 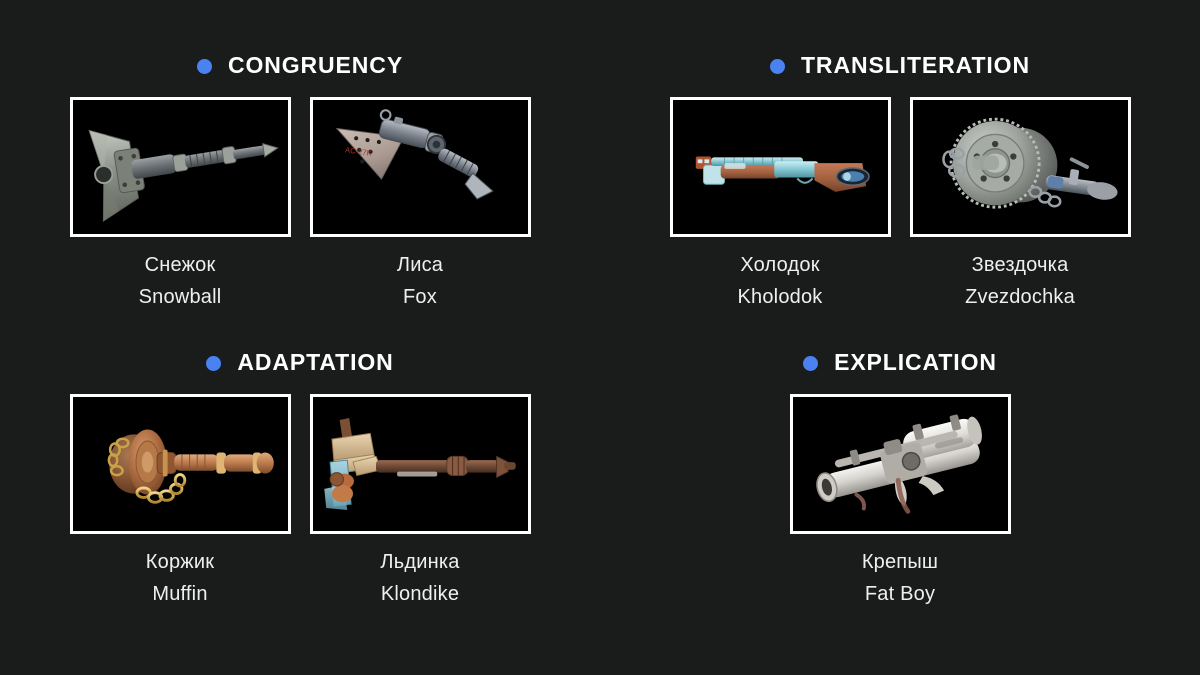 I want to click on weapon-card: Коржик Muffin, so click(x=180, y=502).